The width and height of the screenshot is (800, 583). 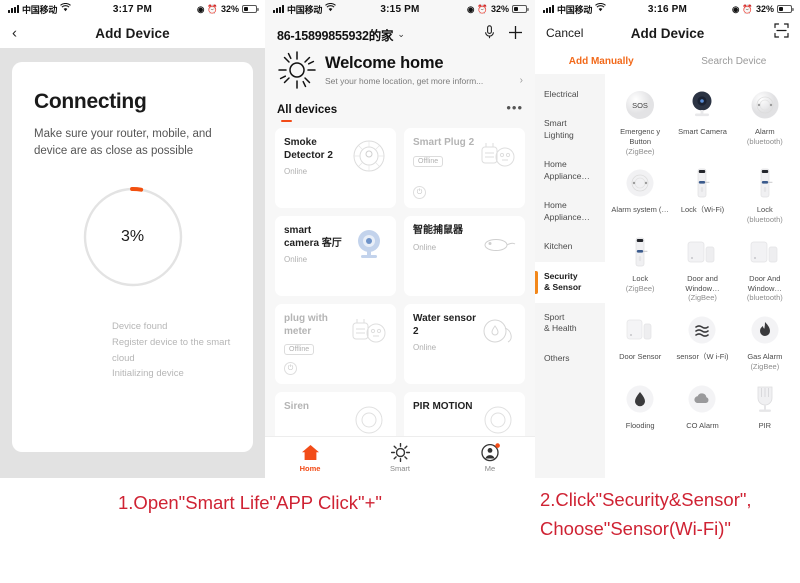 What do you see at coordinates (140, 327) in the screenshot?
I see `progress-step: Device found` at bounding box center [140, 327].